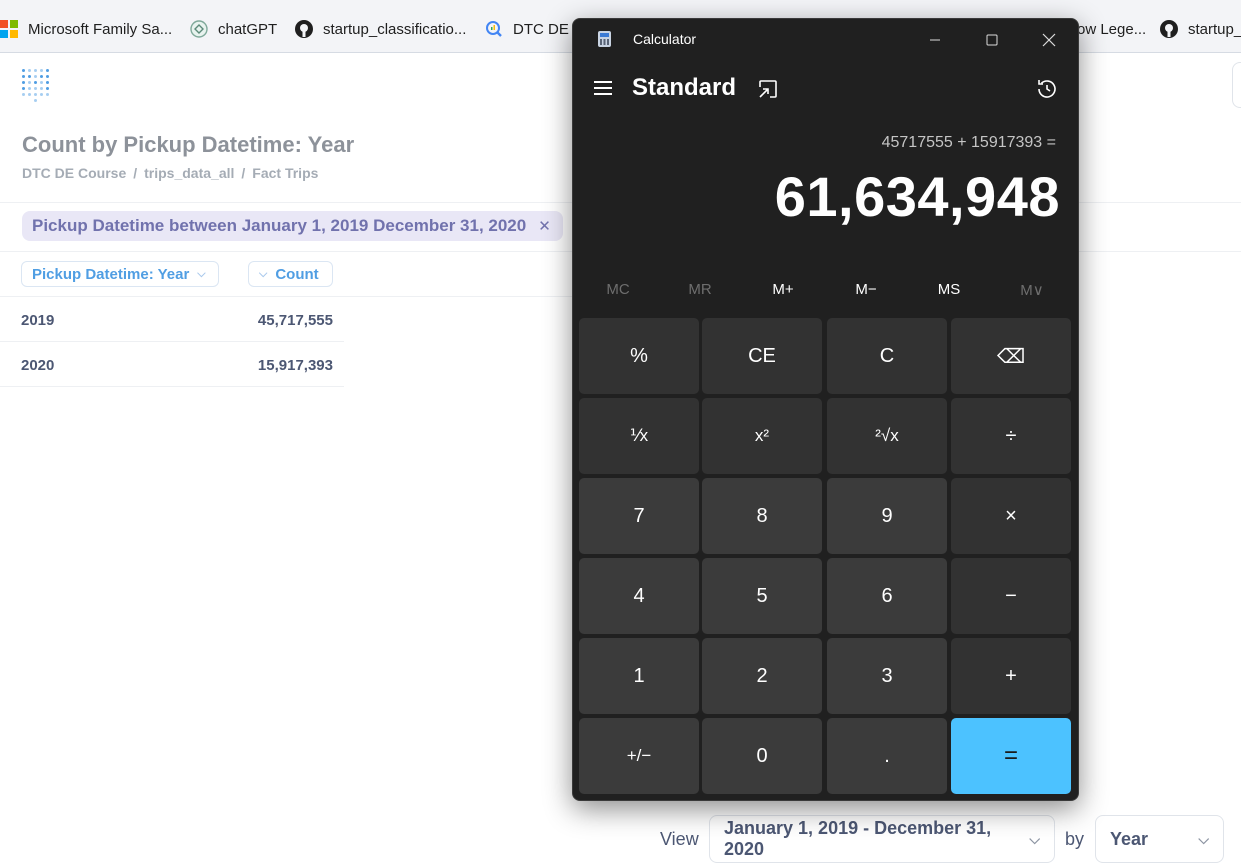  What do you see at coordinates (1049, 40) in the screenshot?
I see `close-button` at bounding box center [1049, 40].